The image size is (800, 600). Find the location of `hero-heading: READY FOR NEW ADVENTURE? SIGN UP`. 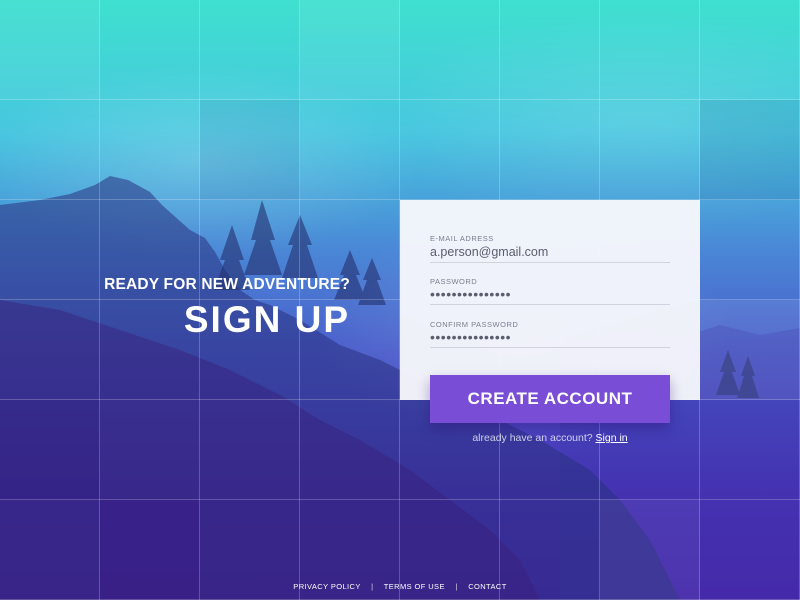

hero-heading: READY FOR NEW ADVENTURE? SIGN UP is located at coordinates (227, 308).